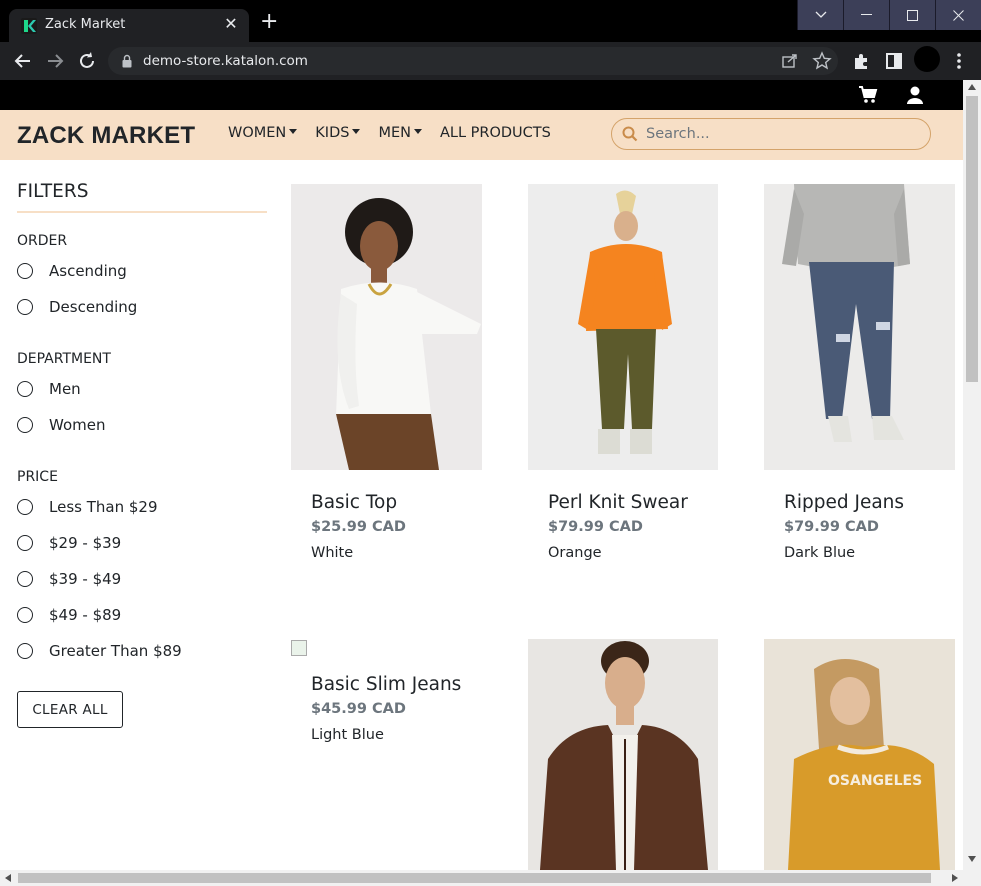  What do you see at coordinates (142, 543) in the screenshot?
I see `filter-option-price-29-39: $29 - $39` at bounding box center [142, 543].